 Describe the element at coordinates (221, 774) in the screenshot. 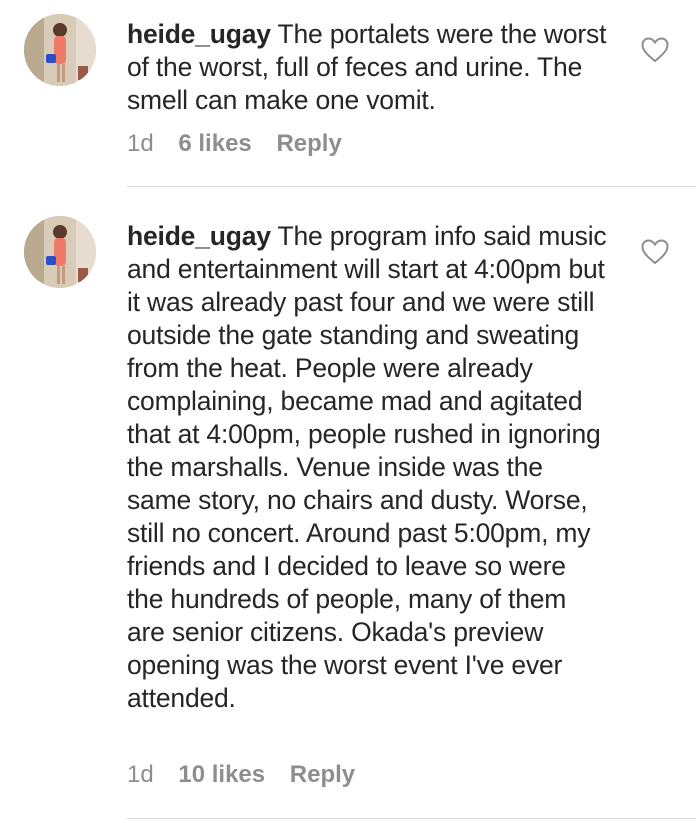

I see `comment-likes: 10 likes` at that location.